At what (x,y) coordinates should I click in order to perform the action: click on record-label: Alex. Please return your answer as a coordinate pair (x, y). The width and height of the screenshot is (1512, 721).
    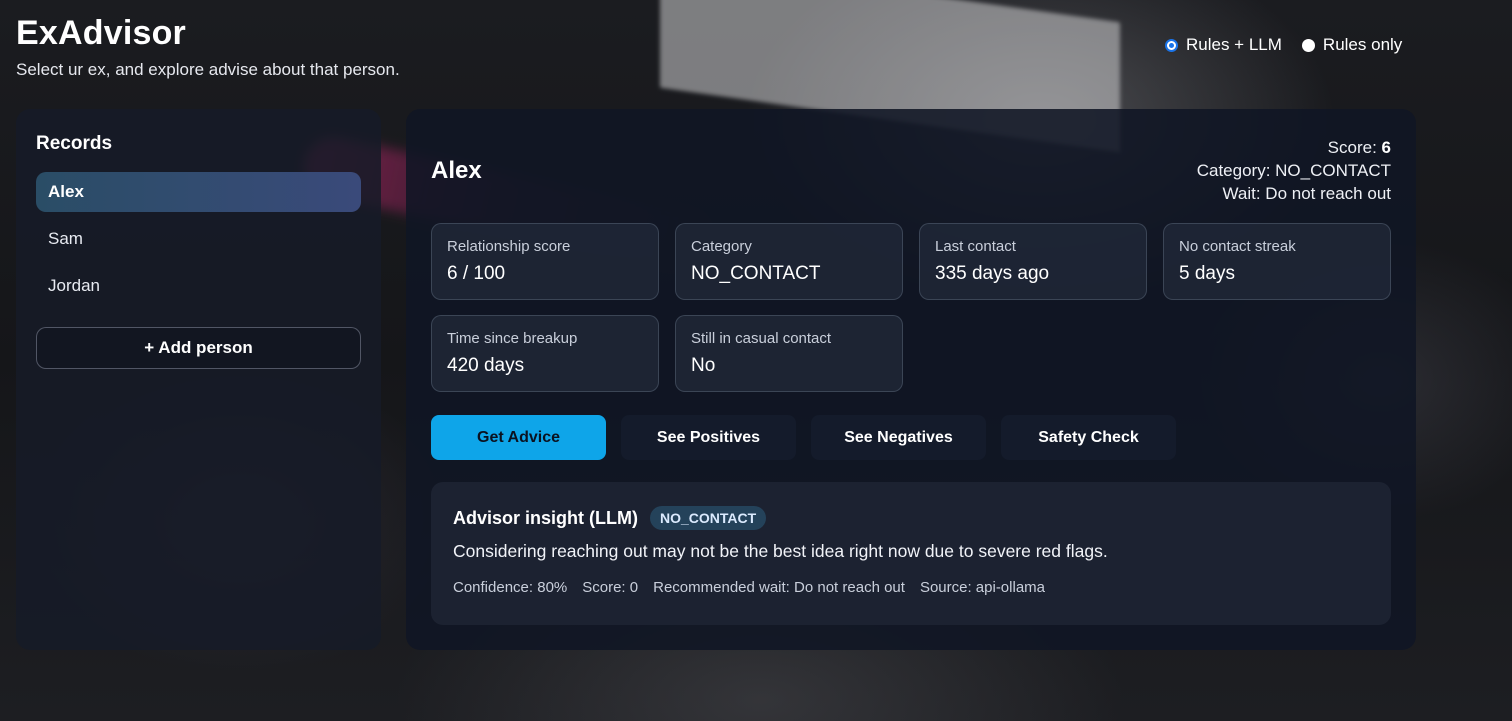
    Looking at the image, I should click on (66, 191).